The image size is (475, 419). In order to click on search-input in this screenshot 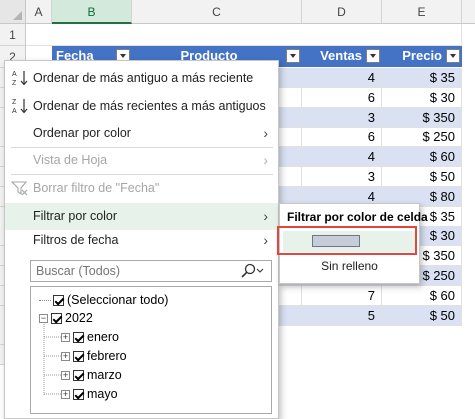, I will do `click(131, 271)`.